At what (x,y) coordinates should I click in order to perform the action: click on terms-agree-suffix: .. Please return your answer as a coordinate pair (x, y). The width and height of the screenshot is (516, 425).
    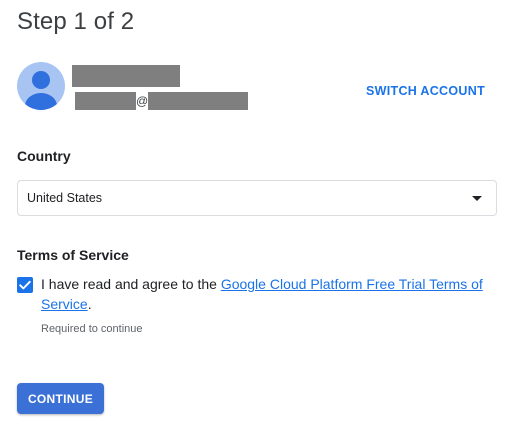
    Looking at the image, I should click on (89, 304).